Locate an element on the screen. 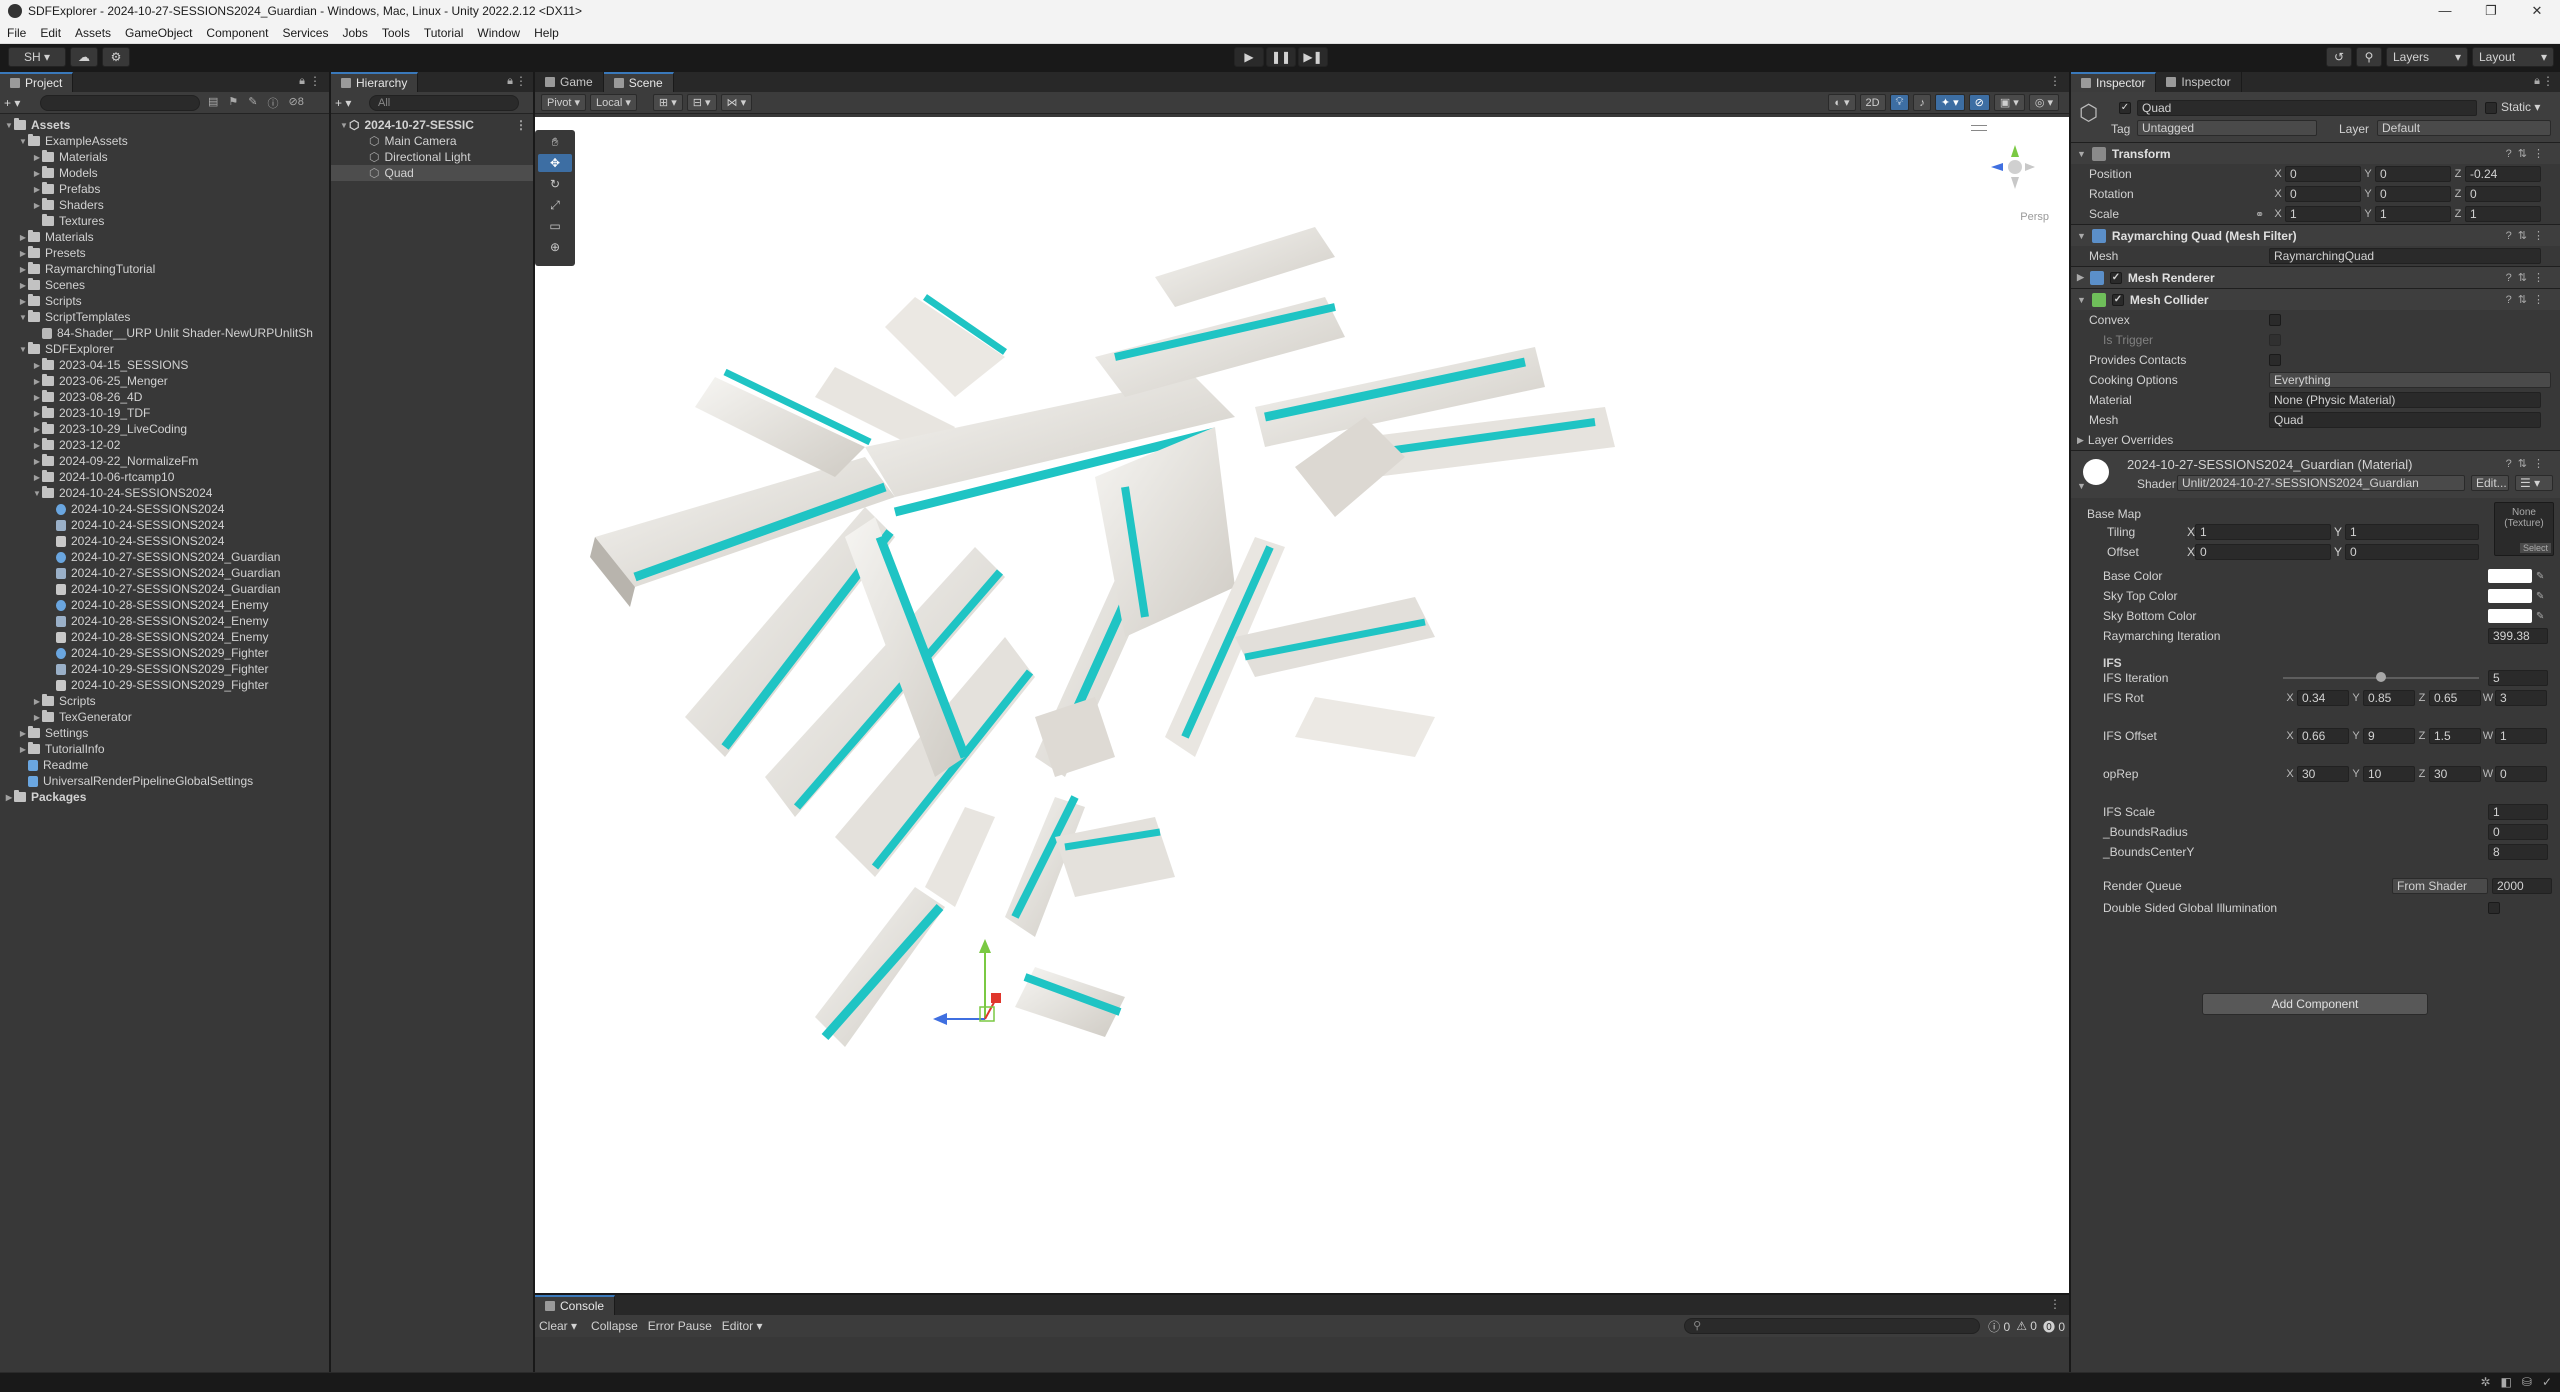 Image resolution: width=2560 pixels, height=1392 pixels. hierarchy-item-selected: ⬡ Quad is located at coordinates (432, 173).